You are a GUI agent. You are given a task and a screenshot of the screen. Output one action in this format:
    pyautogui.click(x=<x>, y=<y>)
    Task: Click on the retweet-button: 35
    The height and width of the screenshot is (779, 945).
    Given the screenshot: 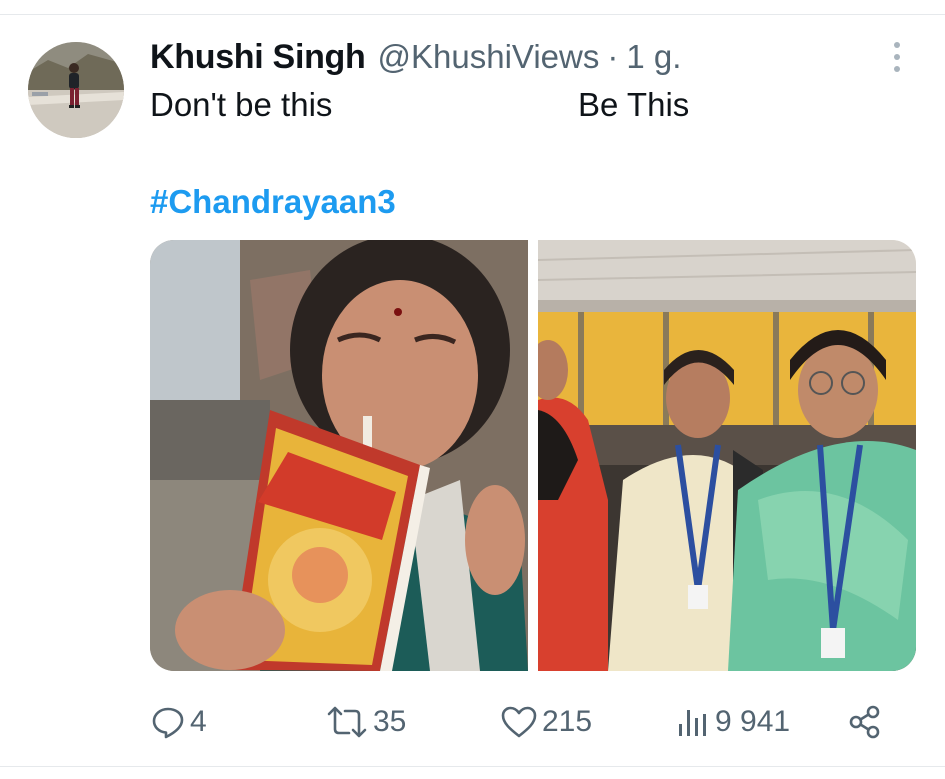 What is the action you would take?
    pyautogui.click(x=365, y=722)
    